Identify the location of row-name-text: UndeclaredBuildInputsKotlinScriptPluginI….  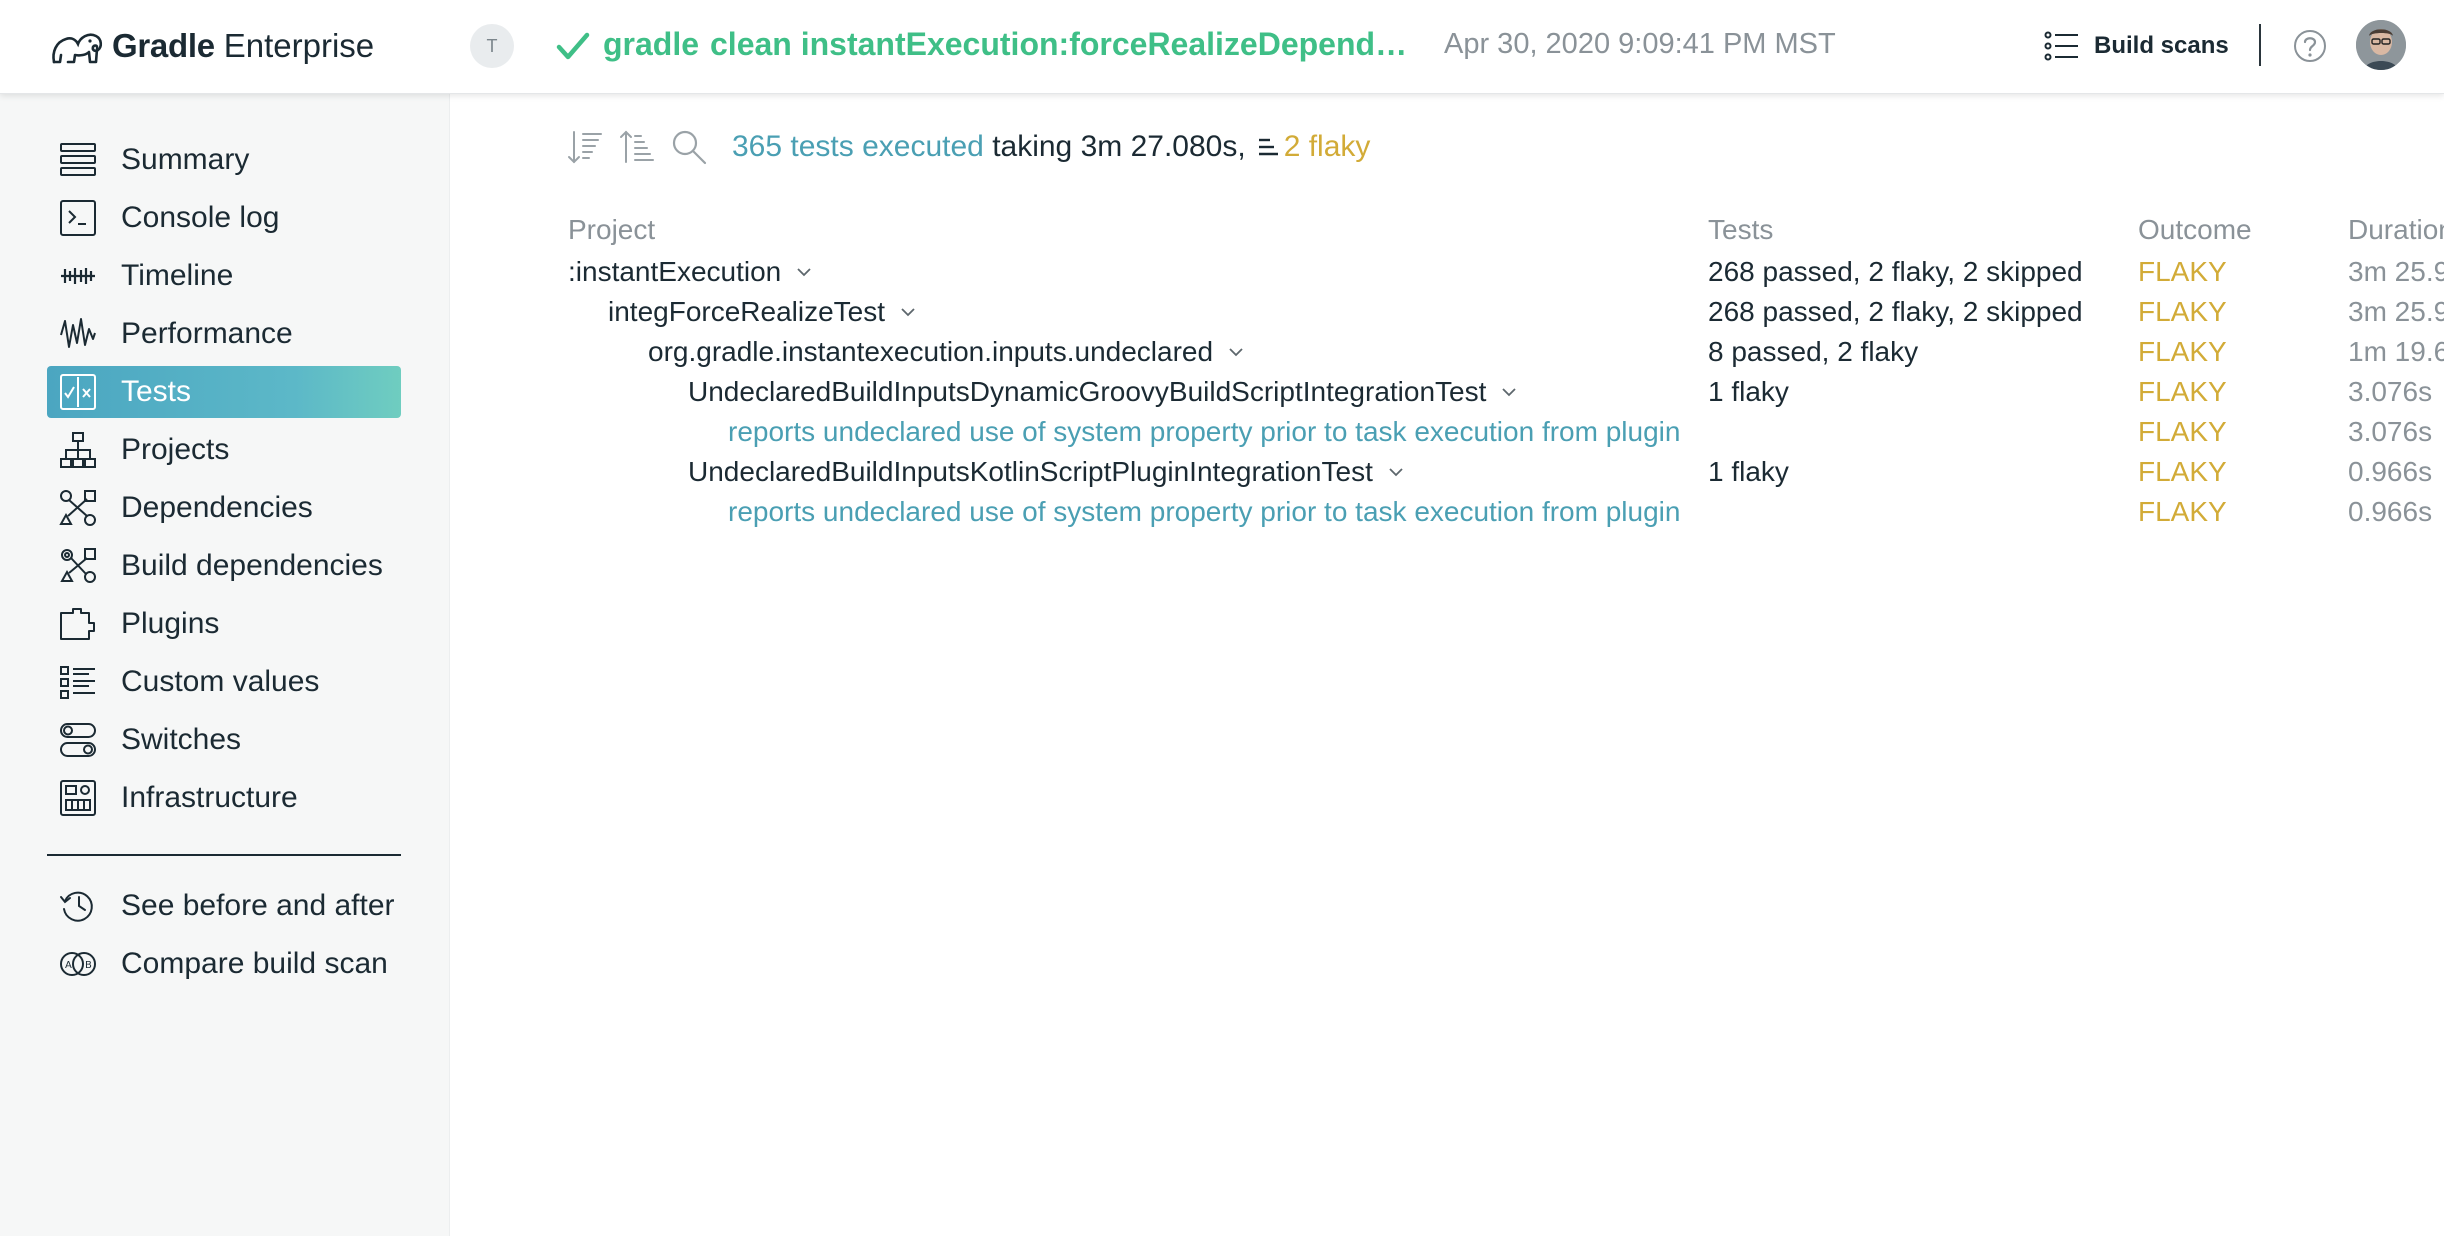
(1030, 471).